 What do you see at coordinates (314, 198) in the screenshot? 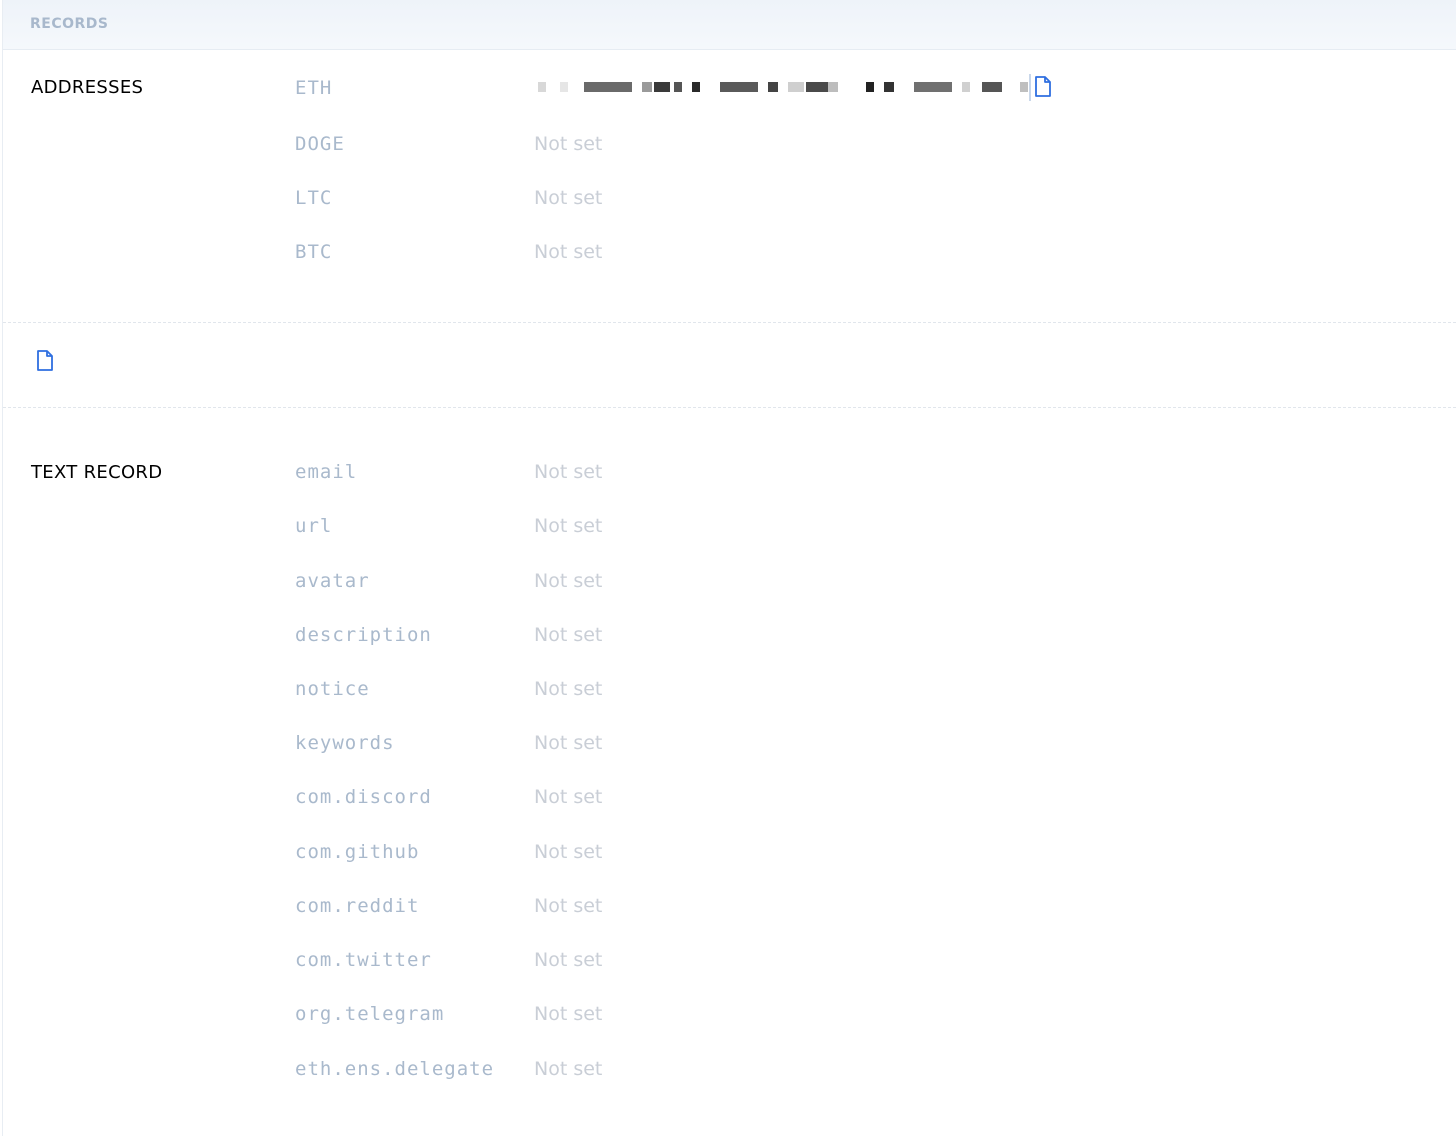
I see `address-key: LTC` at bounding box center [314, 198].